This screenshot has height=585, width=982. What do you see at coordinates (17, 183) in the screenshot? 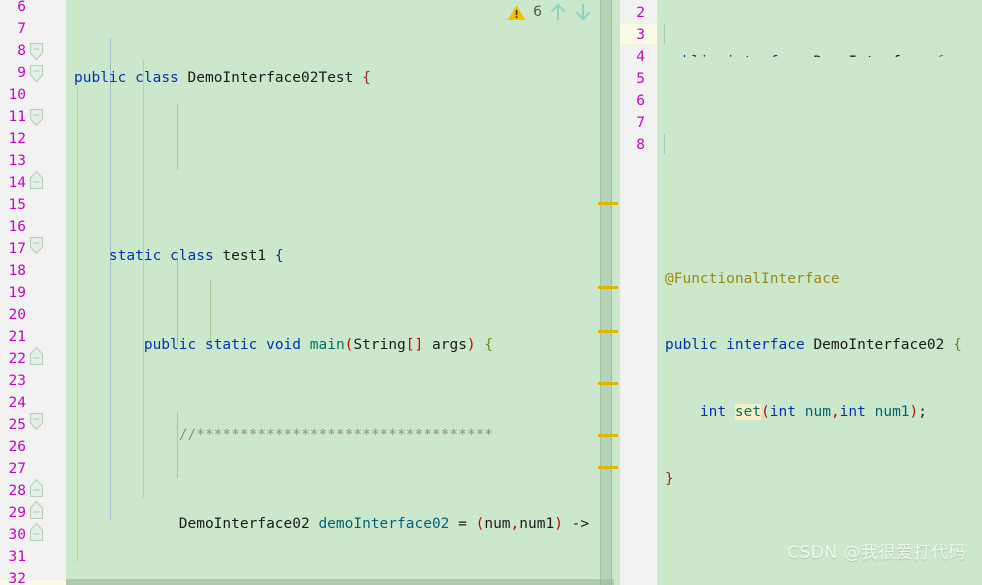
I see `line-number: 14` at bounding box center [17, 183].